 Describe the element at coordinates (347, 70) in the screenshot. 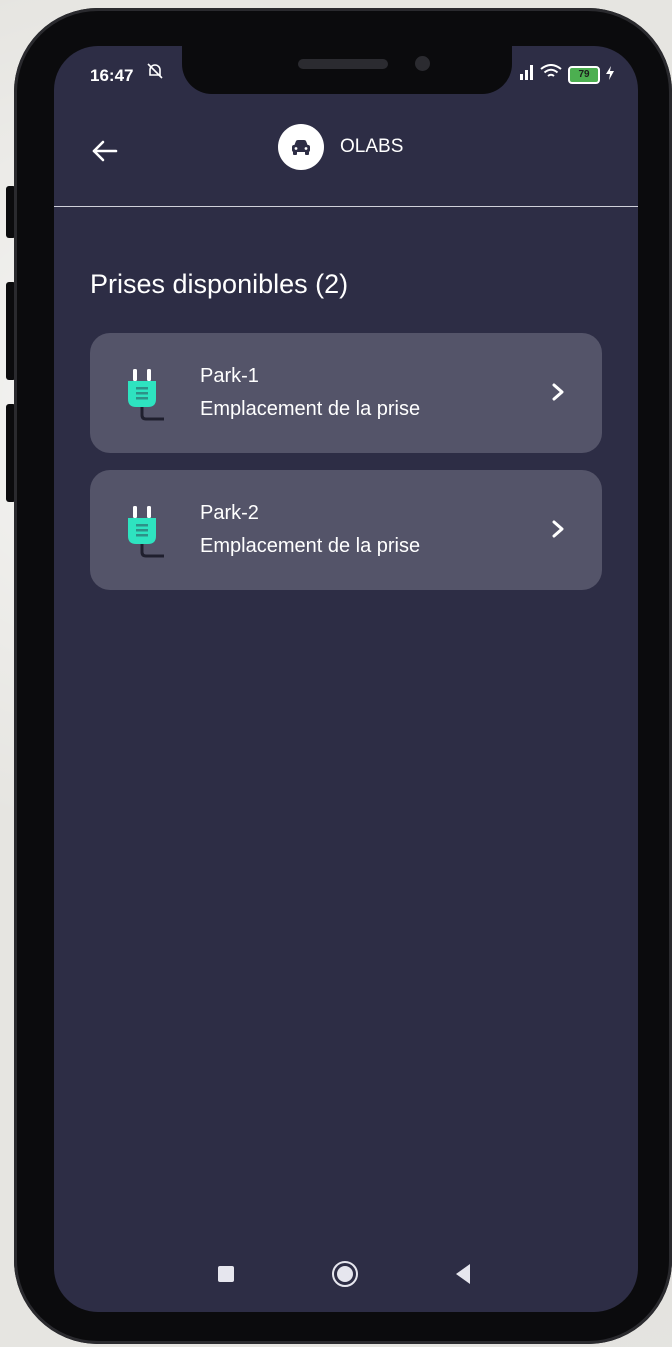

I see `notch` at that location.